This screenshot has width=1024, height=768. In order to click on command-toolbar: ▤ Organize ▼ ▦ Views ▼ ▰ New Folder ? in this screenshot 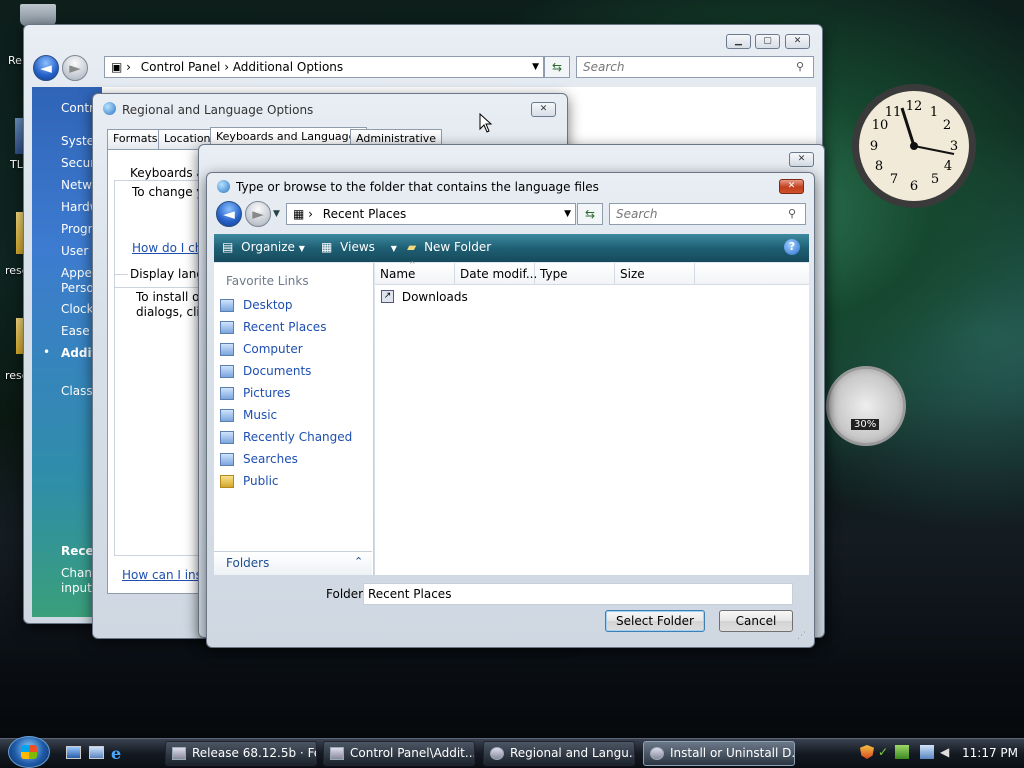, I will do `click(511, 248)`.